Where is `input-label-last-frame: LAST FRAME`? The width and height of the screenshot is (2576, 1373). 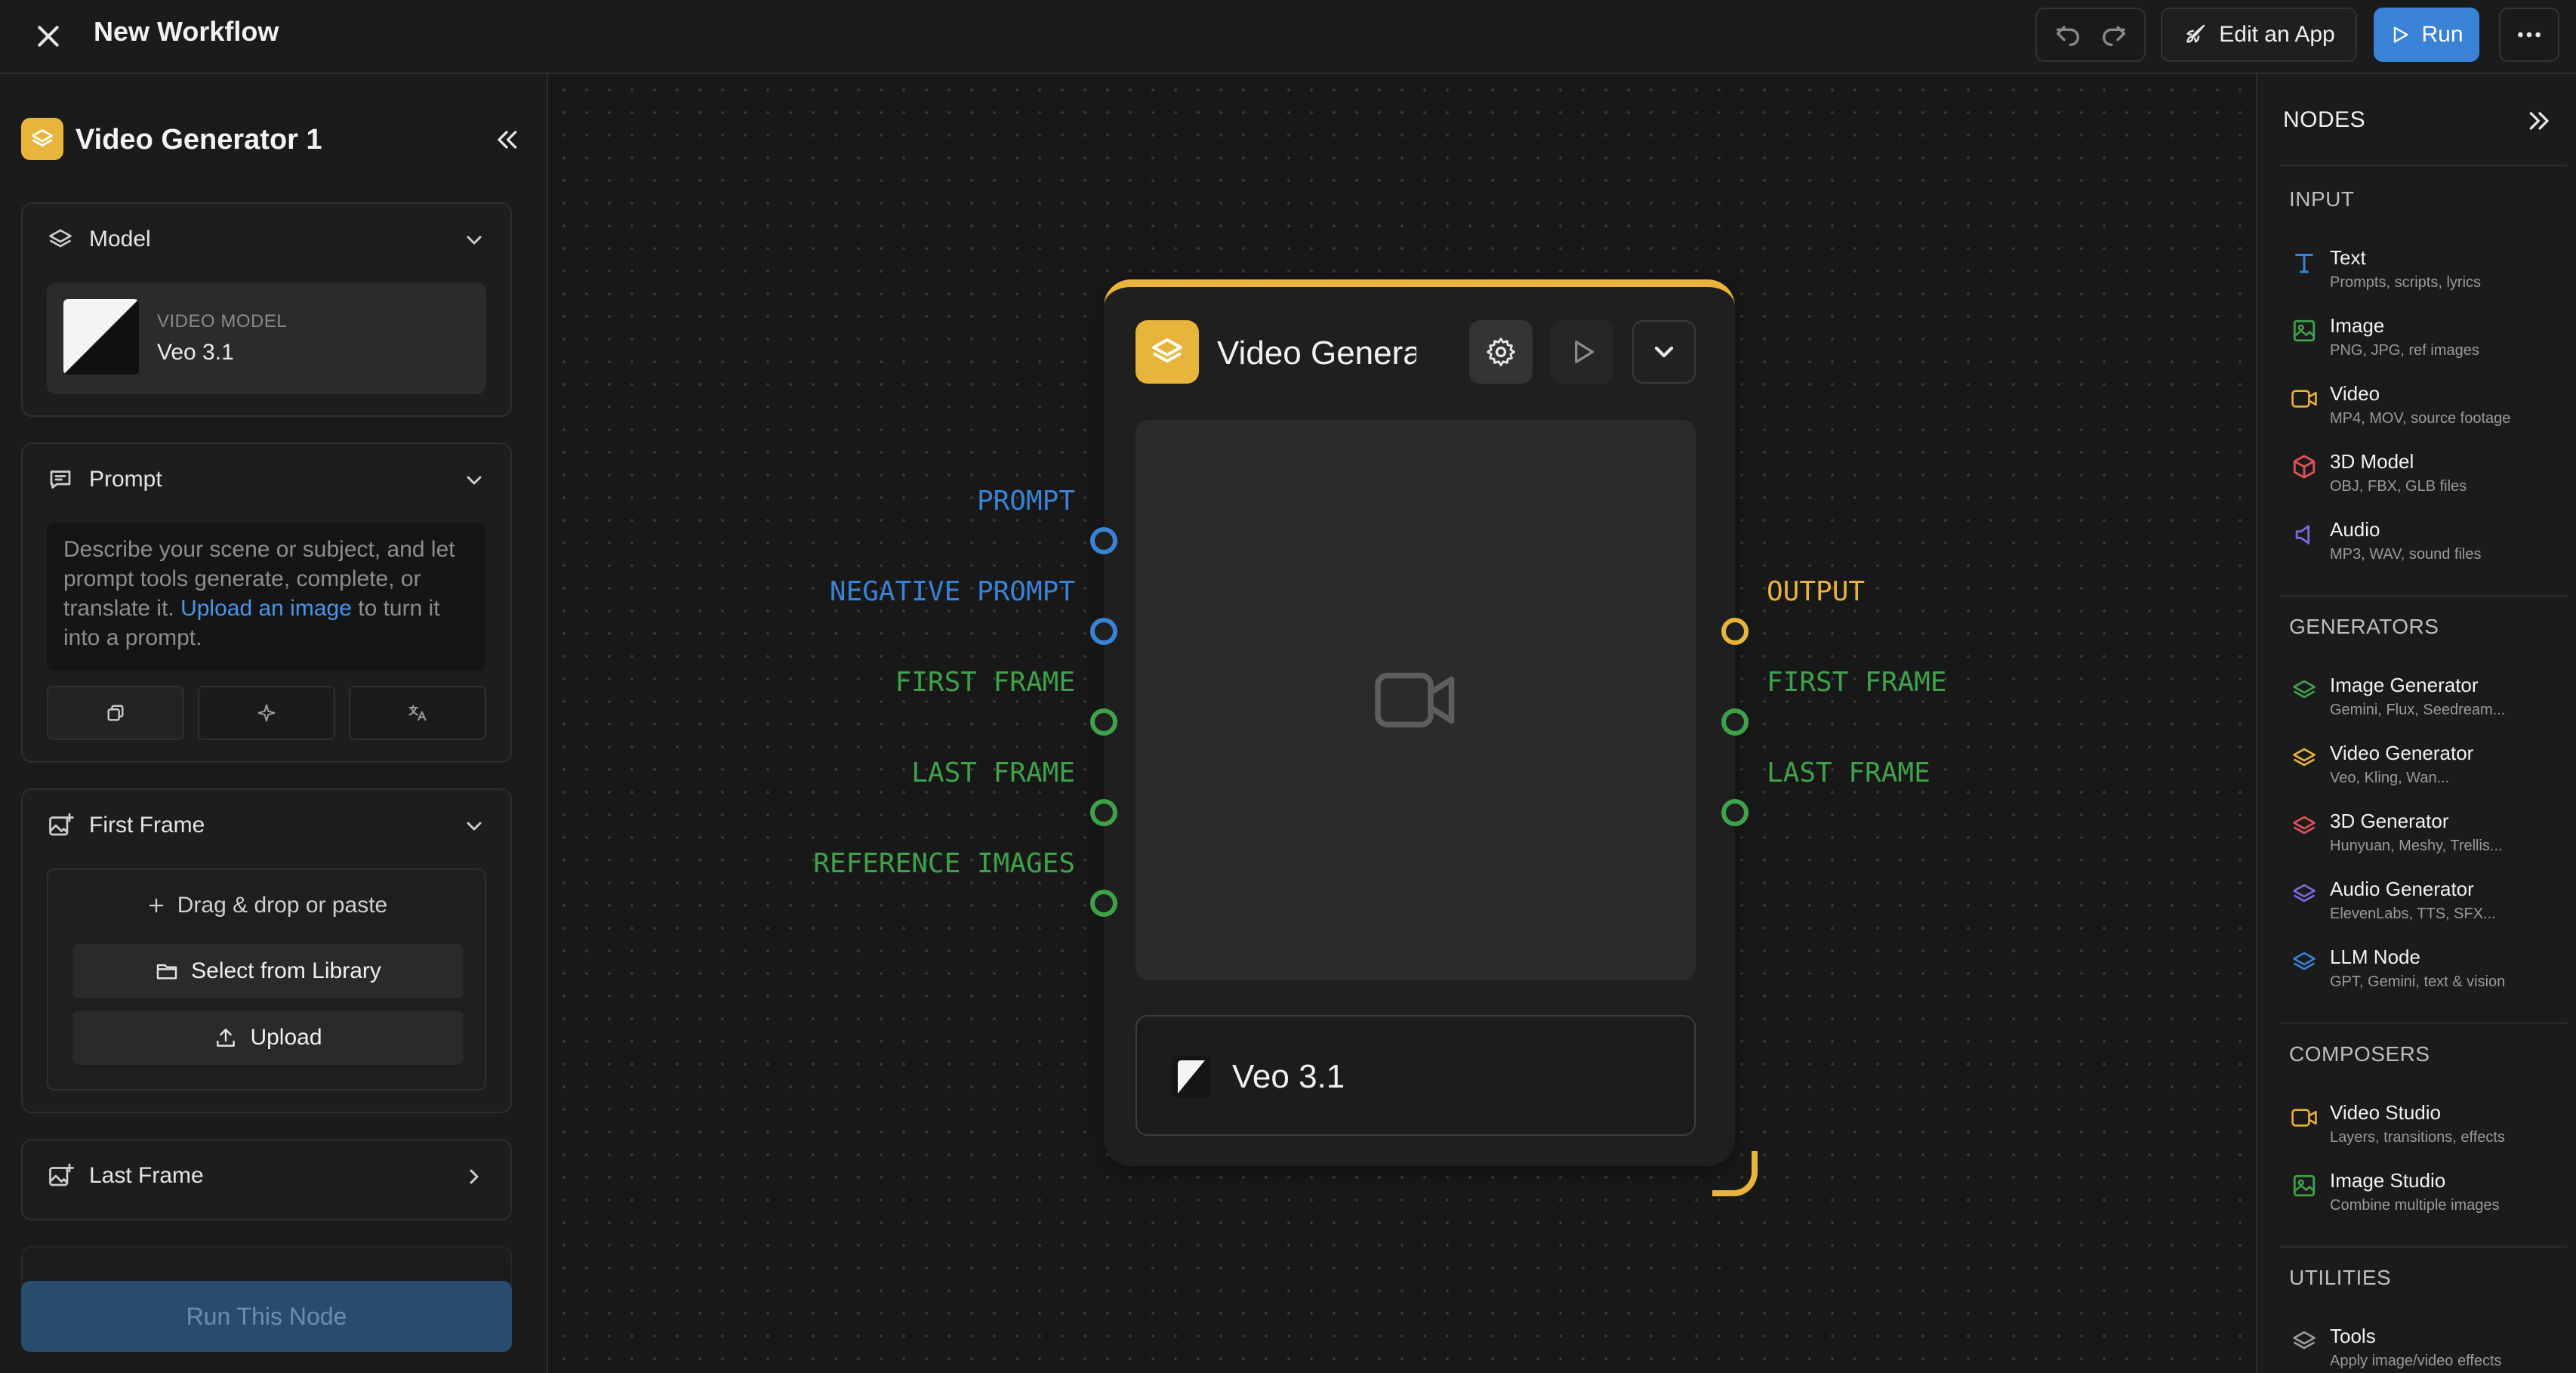 input-label-last-frame: LAST FRAME is located at coordinates (993, 772).